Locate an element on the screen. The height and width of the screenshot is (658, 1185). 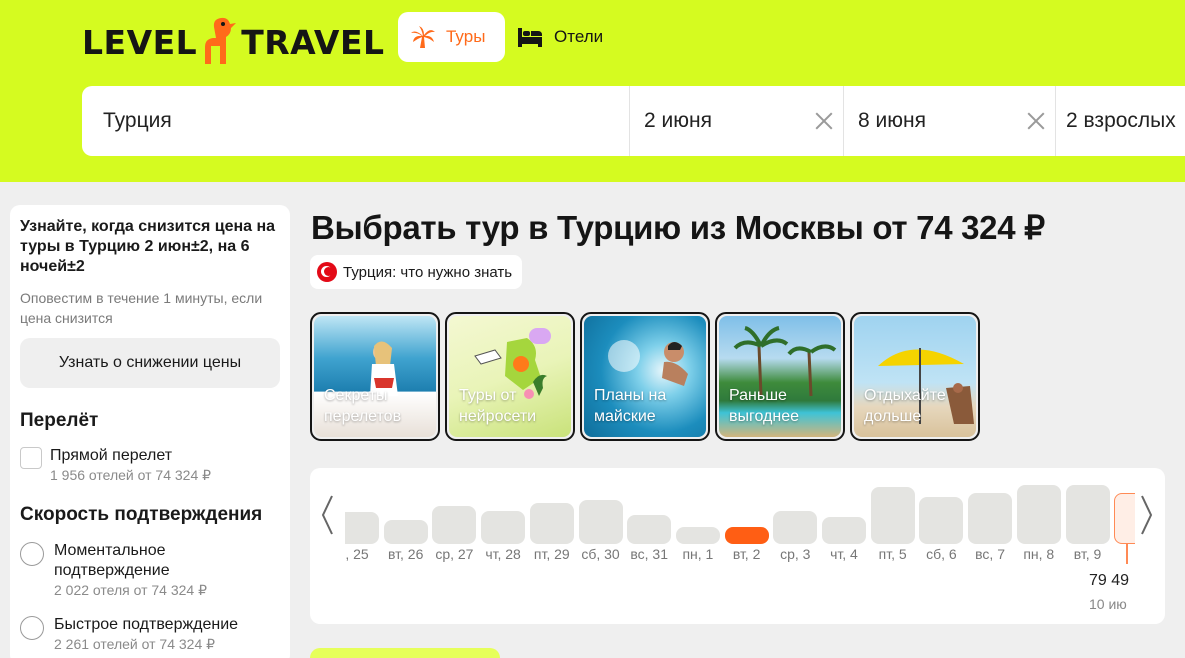
tab-tours-label: Туры is located at coordinates (466, 36).